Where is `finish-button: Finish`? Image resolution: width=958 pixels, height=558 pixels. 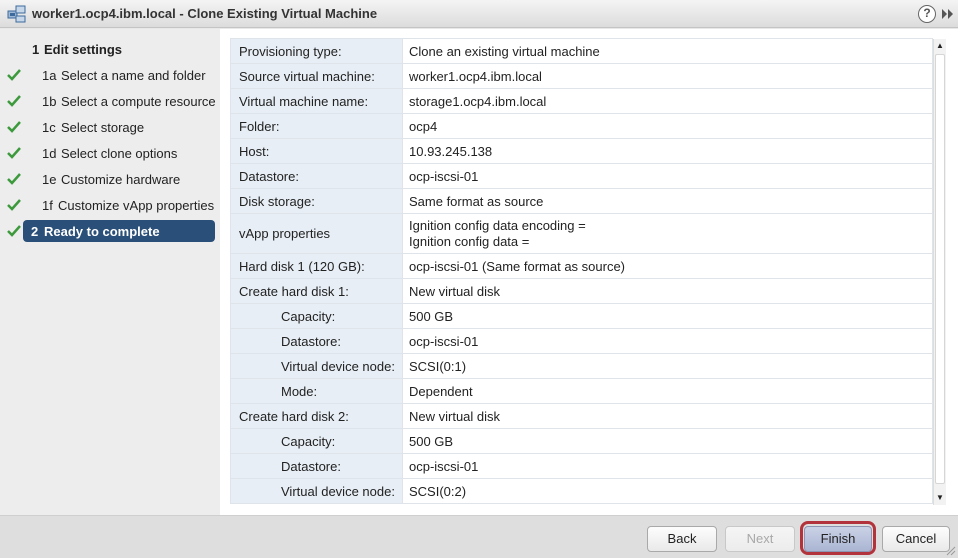
finish-button: Finish is located at coordinates (838, 539).